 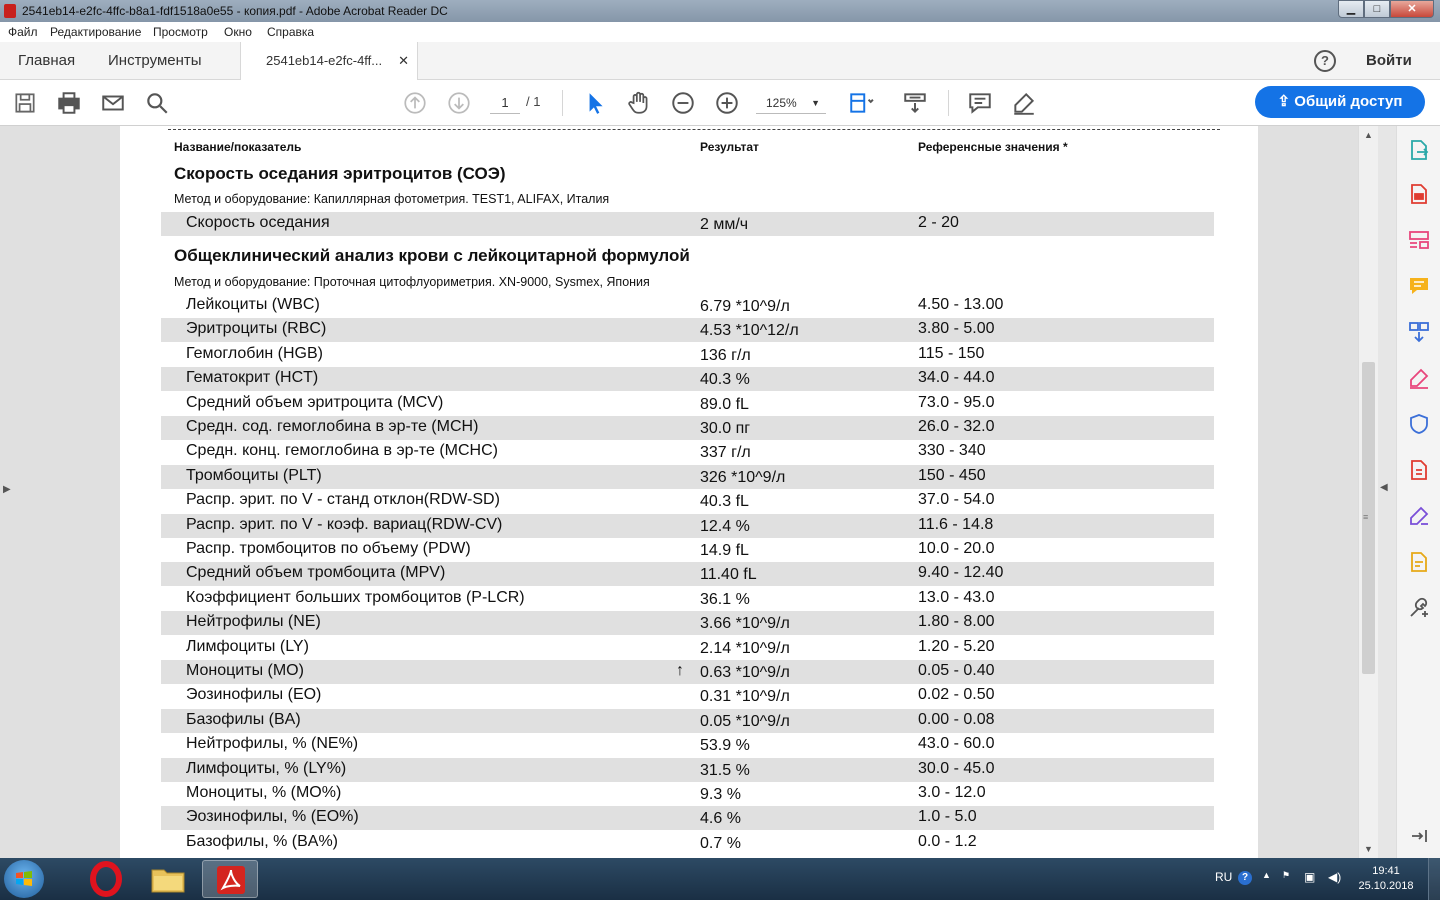 What do you see at coordinates (980, 103) in the screenshot?
I see `comment-icon` at bounding box center [980, 103].